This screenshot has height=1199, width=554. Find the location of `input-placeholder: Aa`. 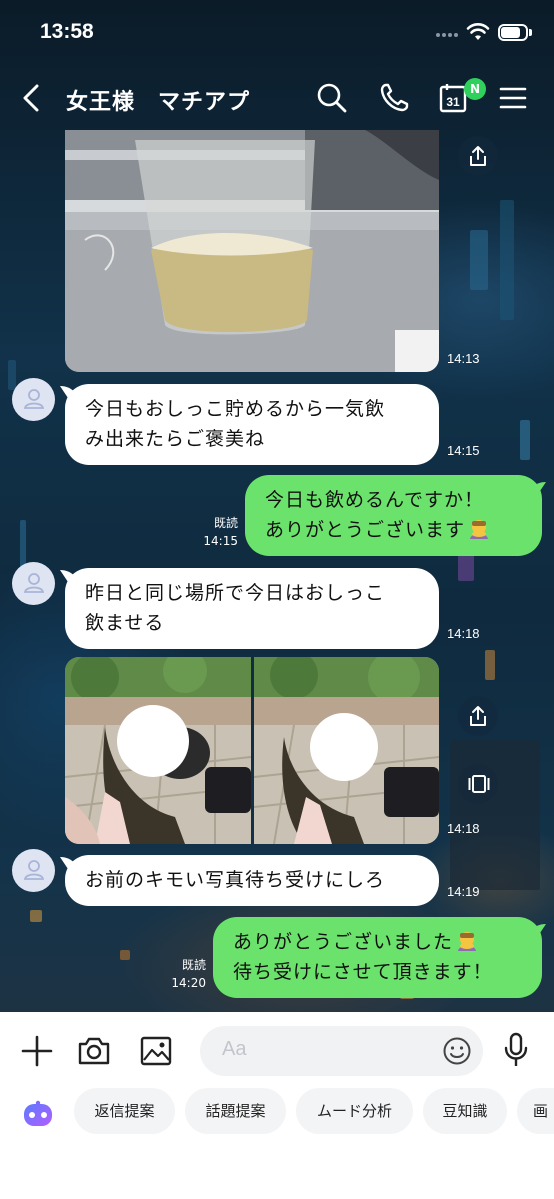

input-placeholder: Aa is located at coordinates (234, 1049).